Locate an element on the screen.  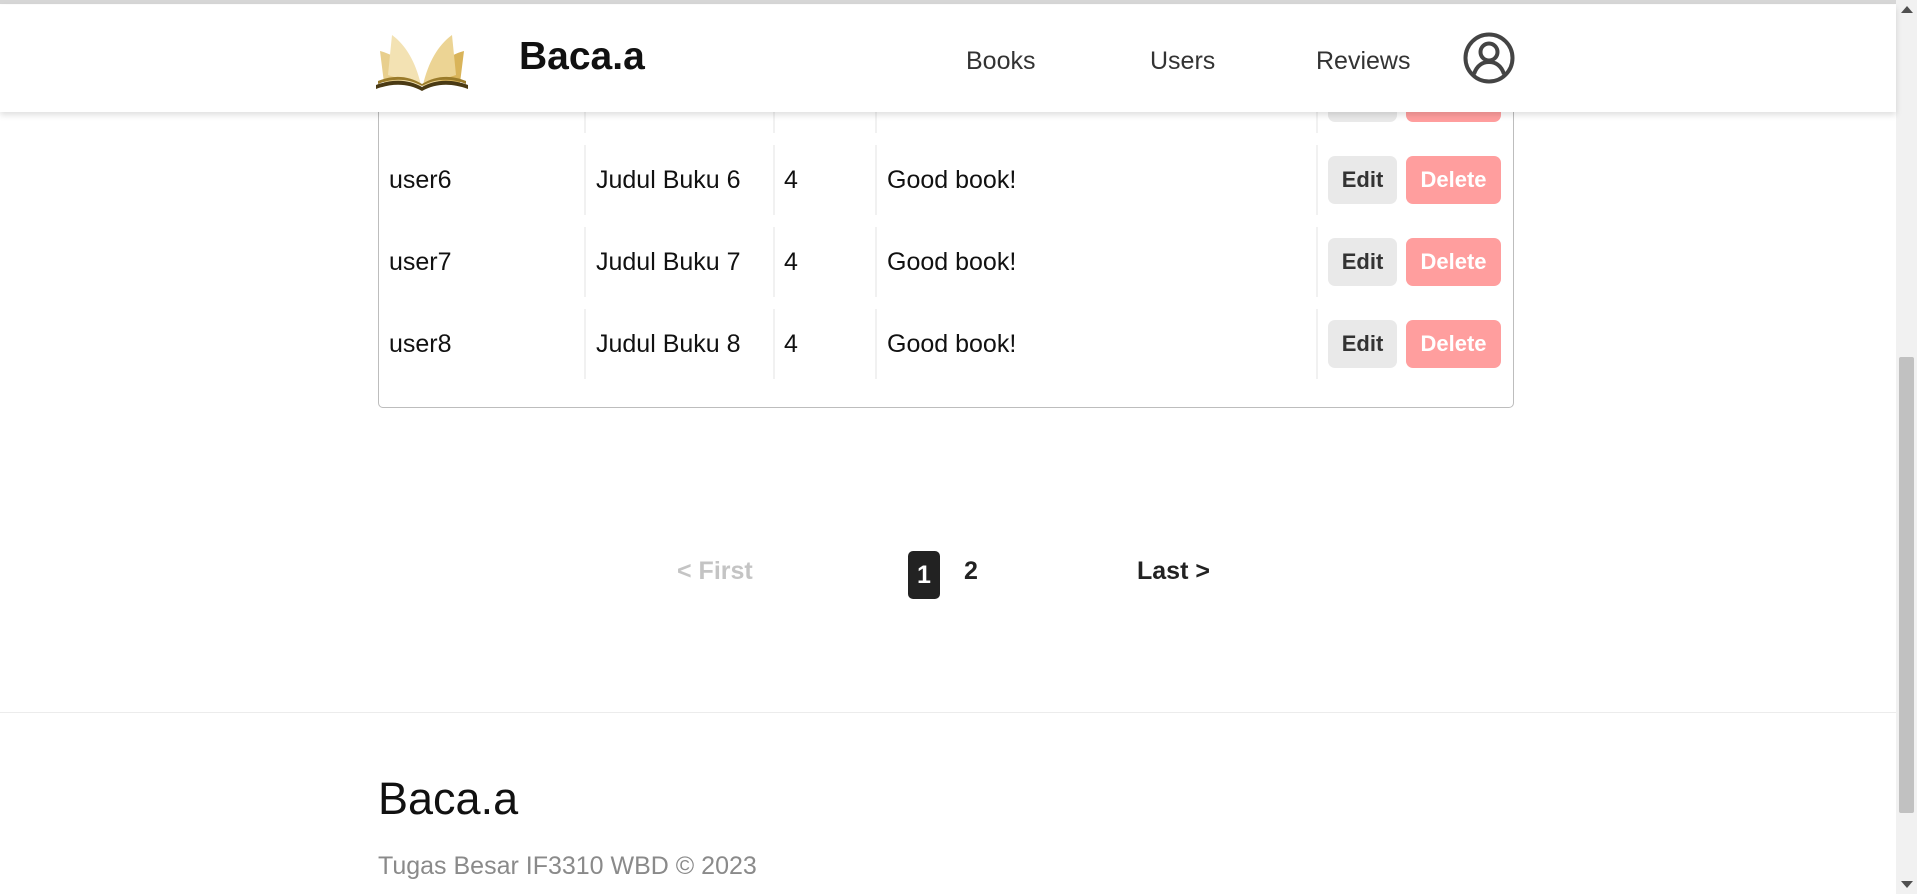
nav-books: Books is located at coordinates (1000, 61).